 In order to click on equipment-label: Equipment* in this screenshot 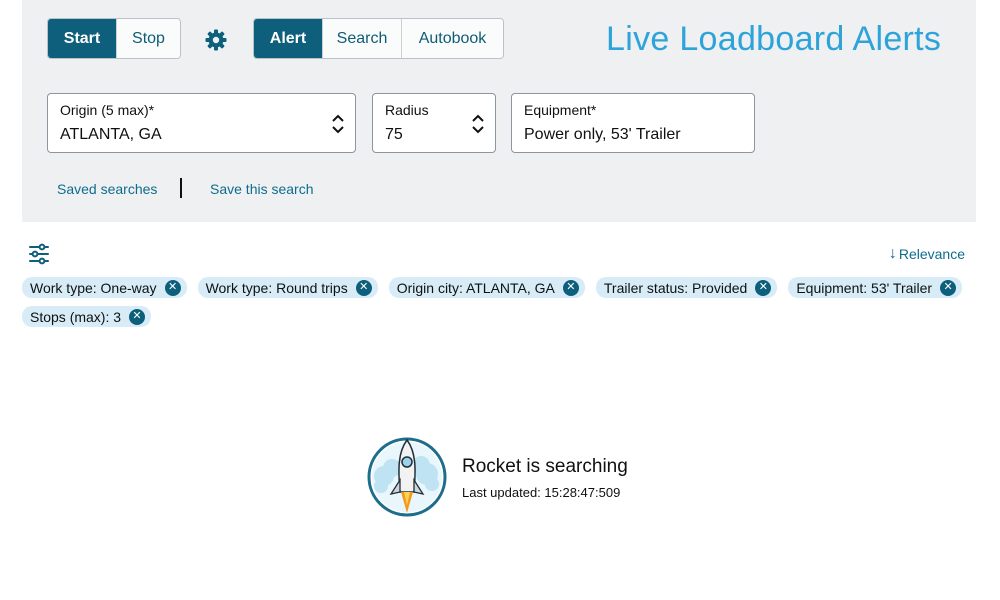, I will do `click(560, 110)`.